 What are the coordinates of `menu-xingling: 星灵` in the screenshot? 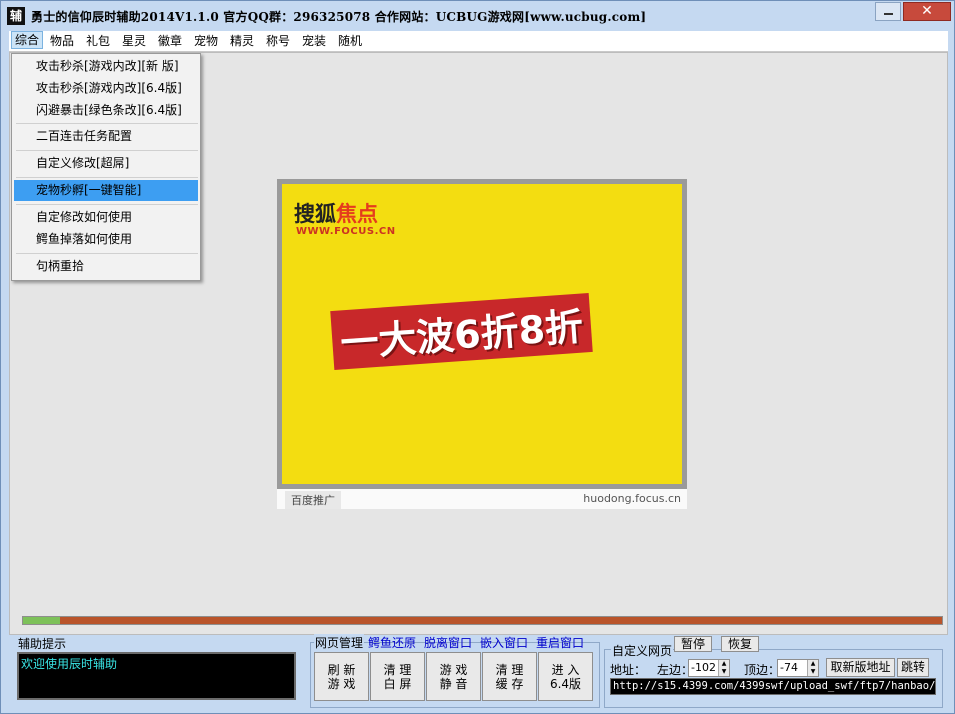 It's located at (134, 41).